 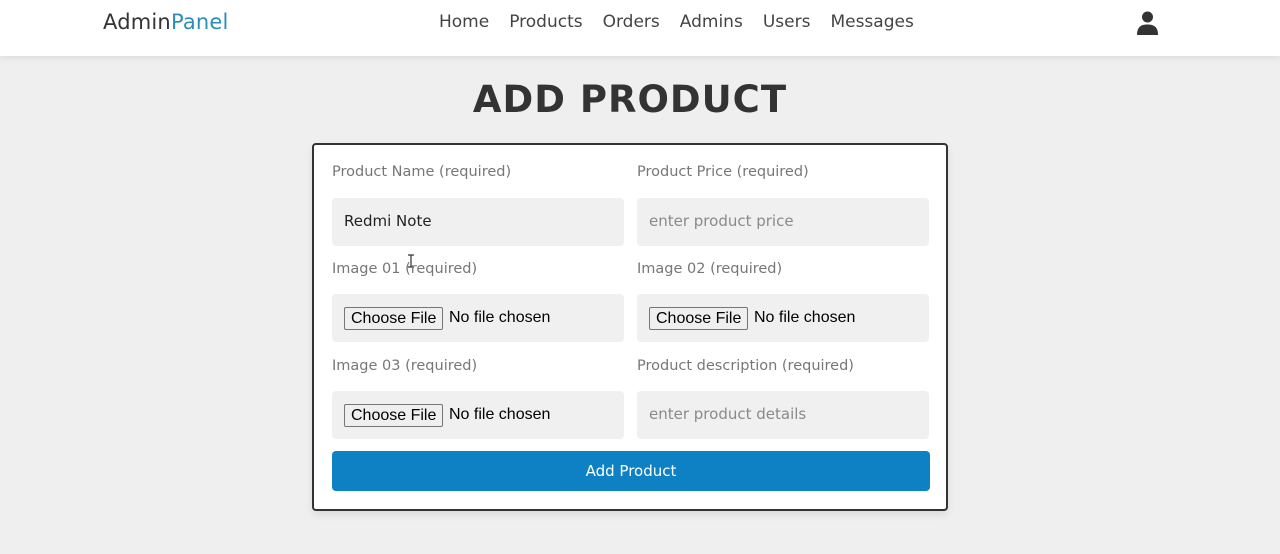 I want to click on product-name-value: Redmi Note, so click(x=388, y=221).